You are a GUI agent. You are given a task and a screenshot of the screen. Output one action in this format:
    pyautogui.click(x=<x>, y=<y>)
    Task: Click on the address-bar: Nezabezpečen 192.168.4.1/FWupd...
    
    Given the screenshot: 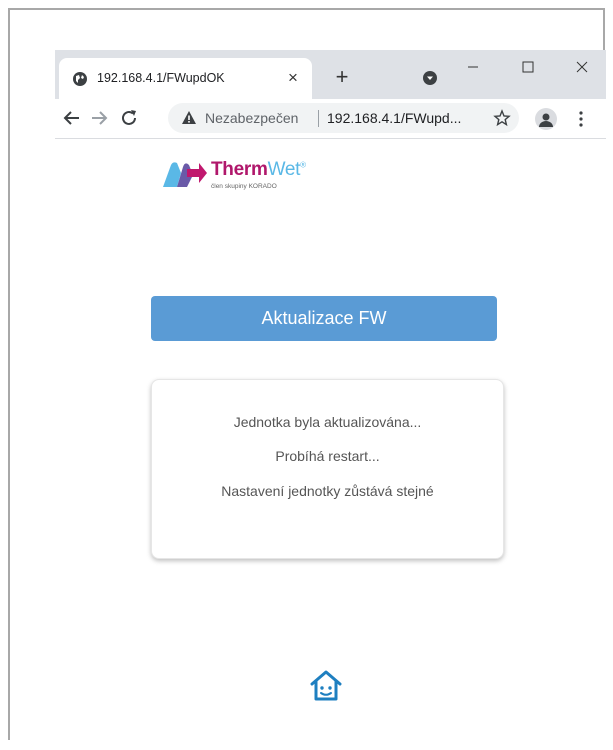 What is the action you would take?
    pyautogui.click(x=343, y=118)
    